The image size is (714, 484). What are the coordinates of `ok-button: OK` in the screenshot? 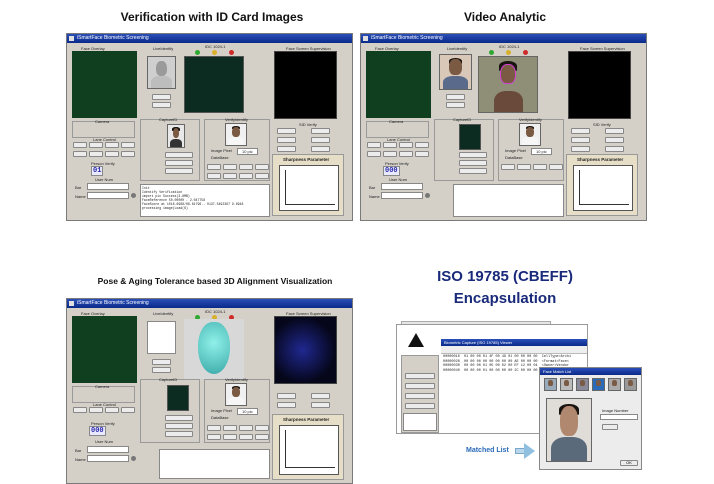 It's located at (629, 463).